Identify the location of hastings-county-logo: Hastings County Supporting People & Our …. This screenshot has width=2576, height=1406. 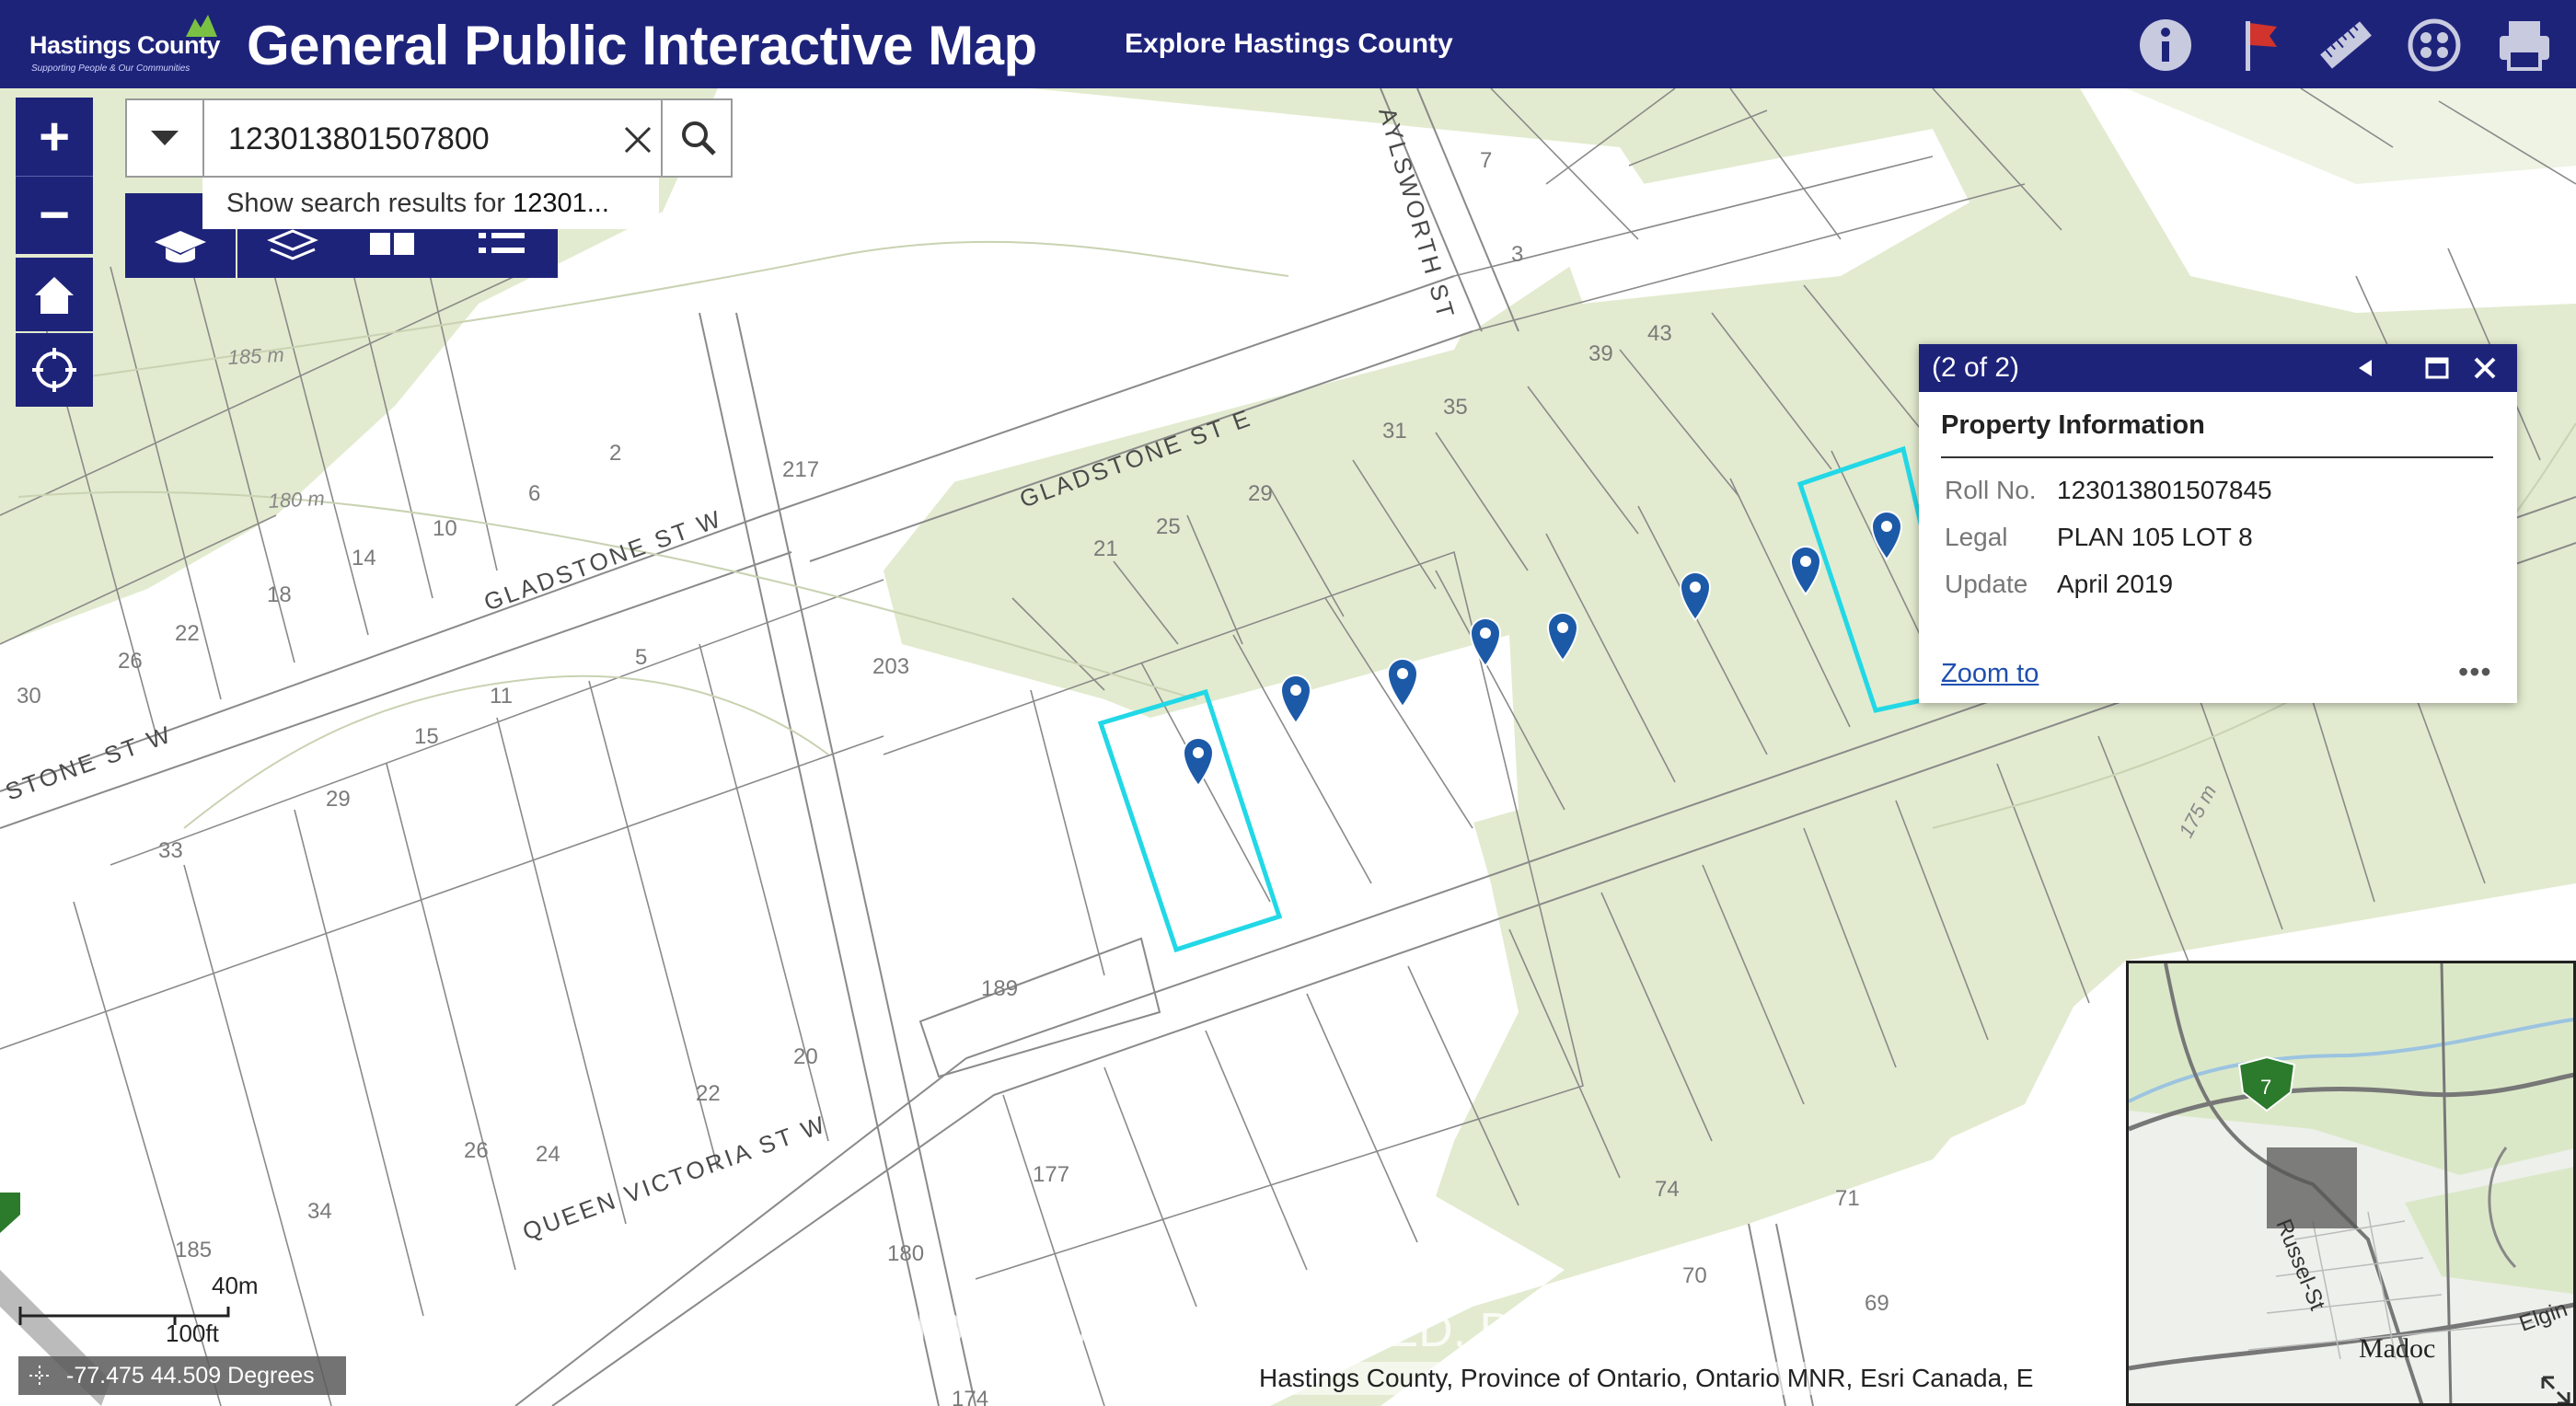
(123, 45).